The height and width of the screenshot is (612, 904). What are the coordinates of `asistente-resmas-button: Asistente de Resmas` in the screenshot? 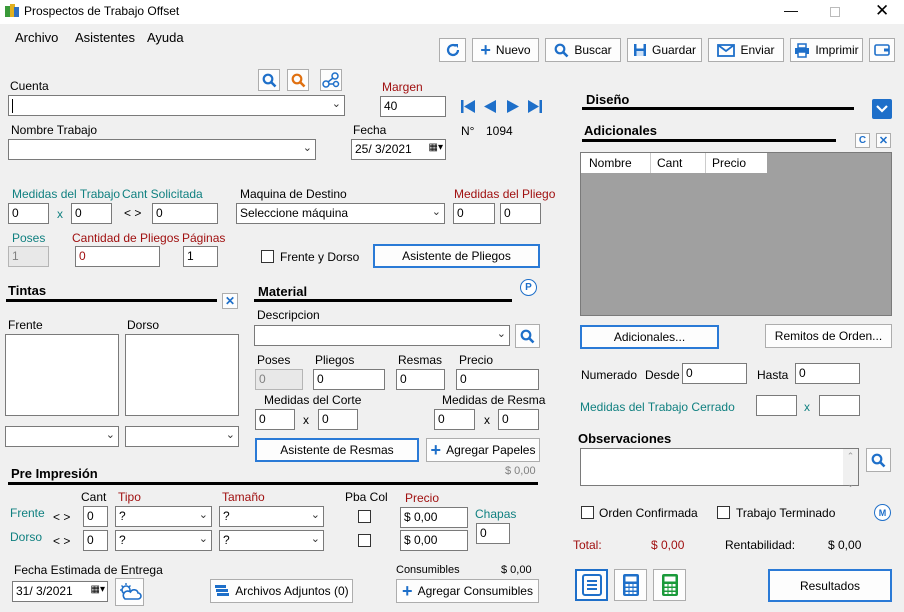 It's located at (337, 450).